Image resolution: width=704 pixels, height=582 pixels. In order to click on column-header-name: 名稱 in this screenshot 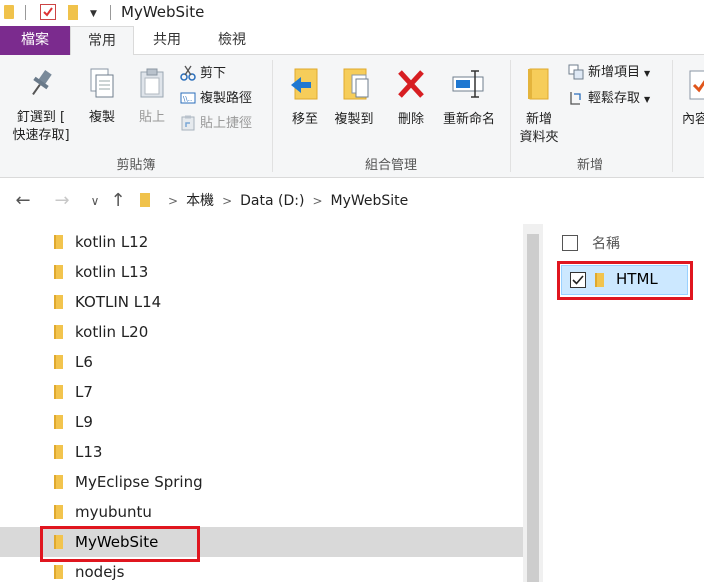, I will do `click(606, 243)`.